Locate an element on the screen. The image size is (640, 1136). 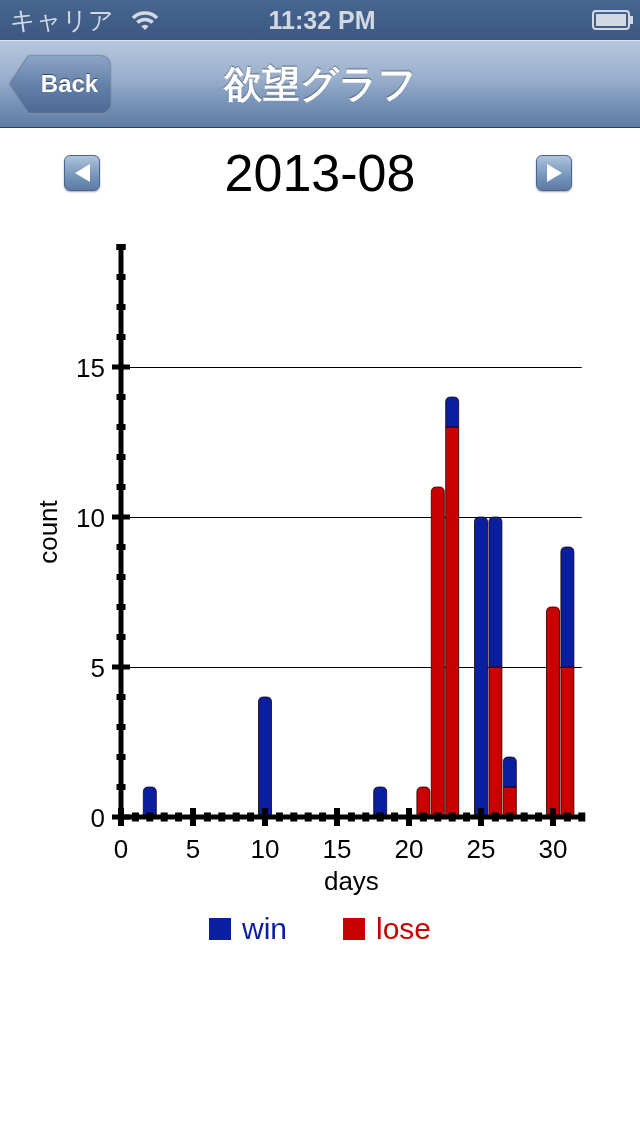
x-tick-label: 5 is located at coordinates (193, 849).